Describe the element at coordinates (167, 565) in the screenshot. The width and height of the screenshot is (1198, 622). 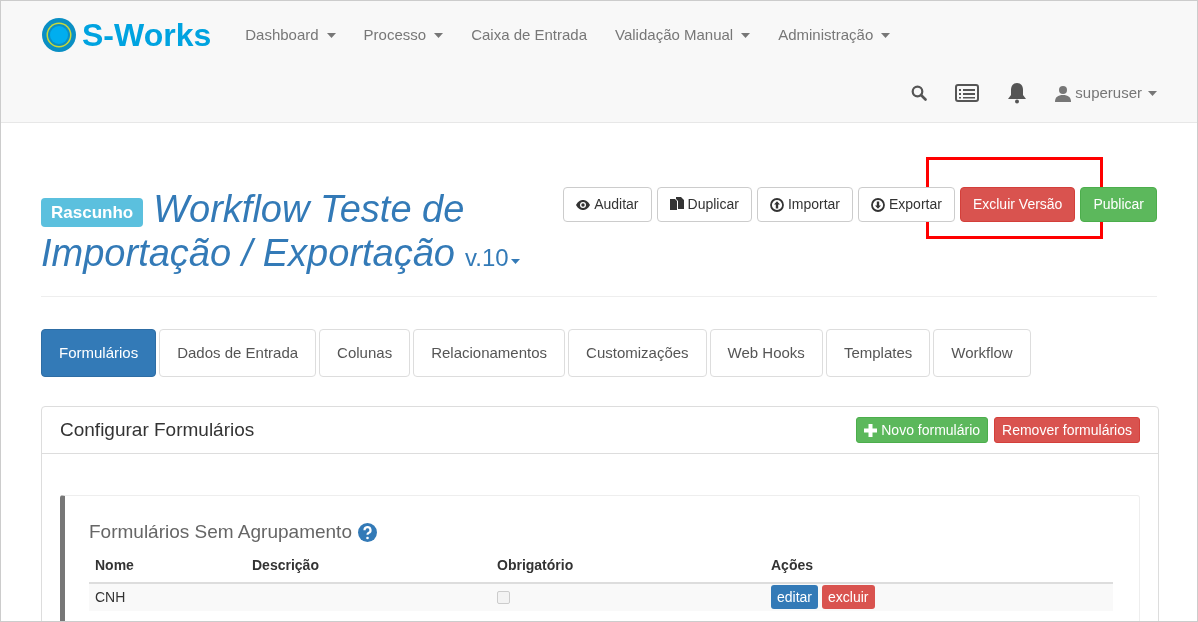
I see `column-header: Nome` at that location.